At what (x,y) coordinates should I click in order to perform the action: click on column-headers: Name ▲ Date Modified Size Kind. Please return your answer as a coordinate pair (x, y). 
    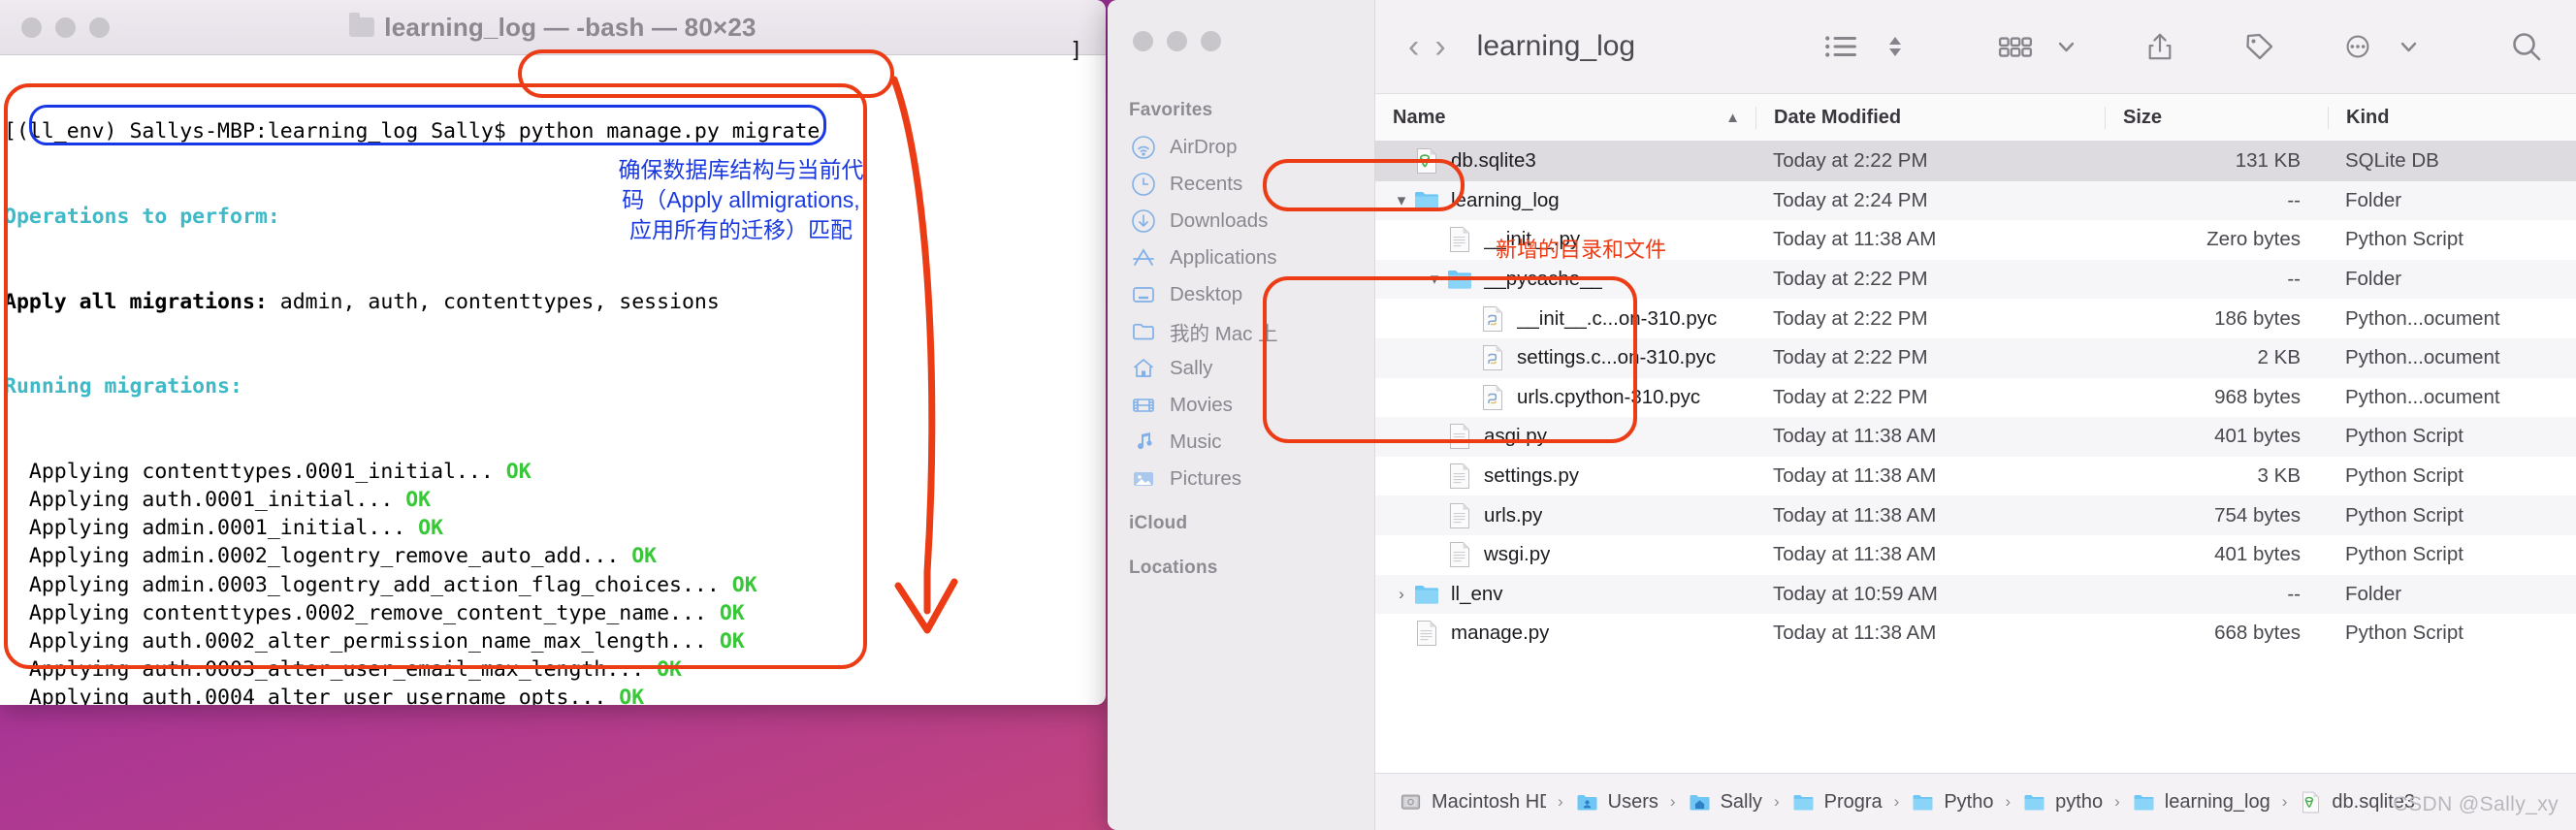
    Looking at the image, I should click on (1975, 118).